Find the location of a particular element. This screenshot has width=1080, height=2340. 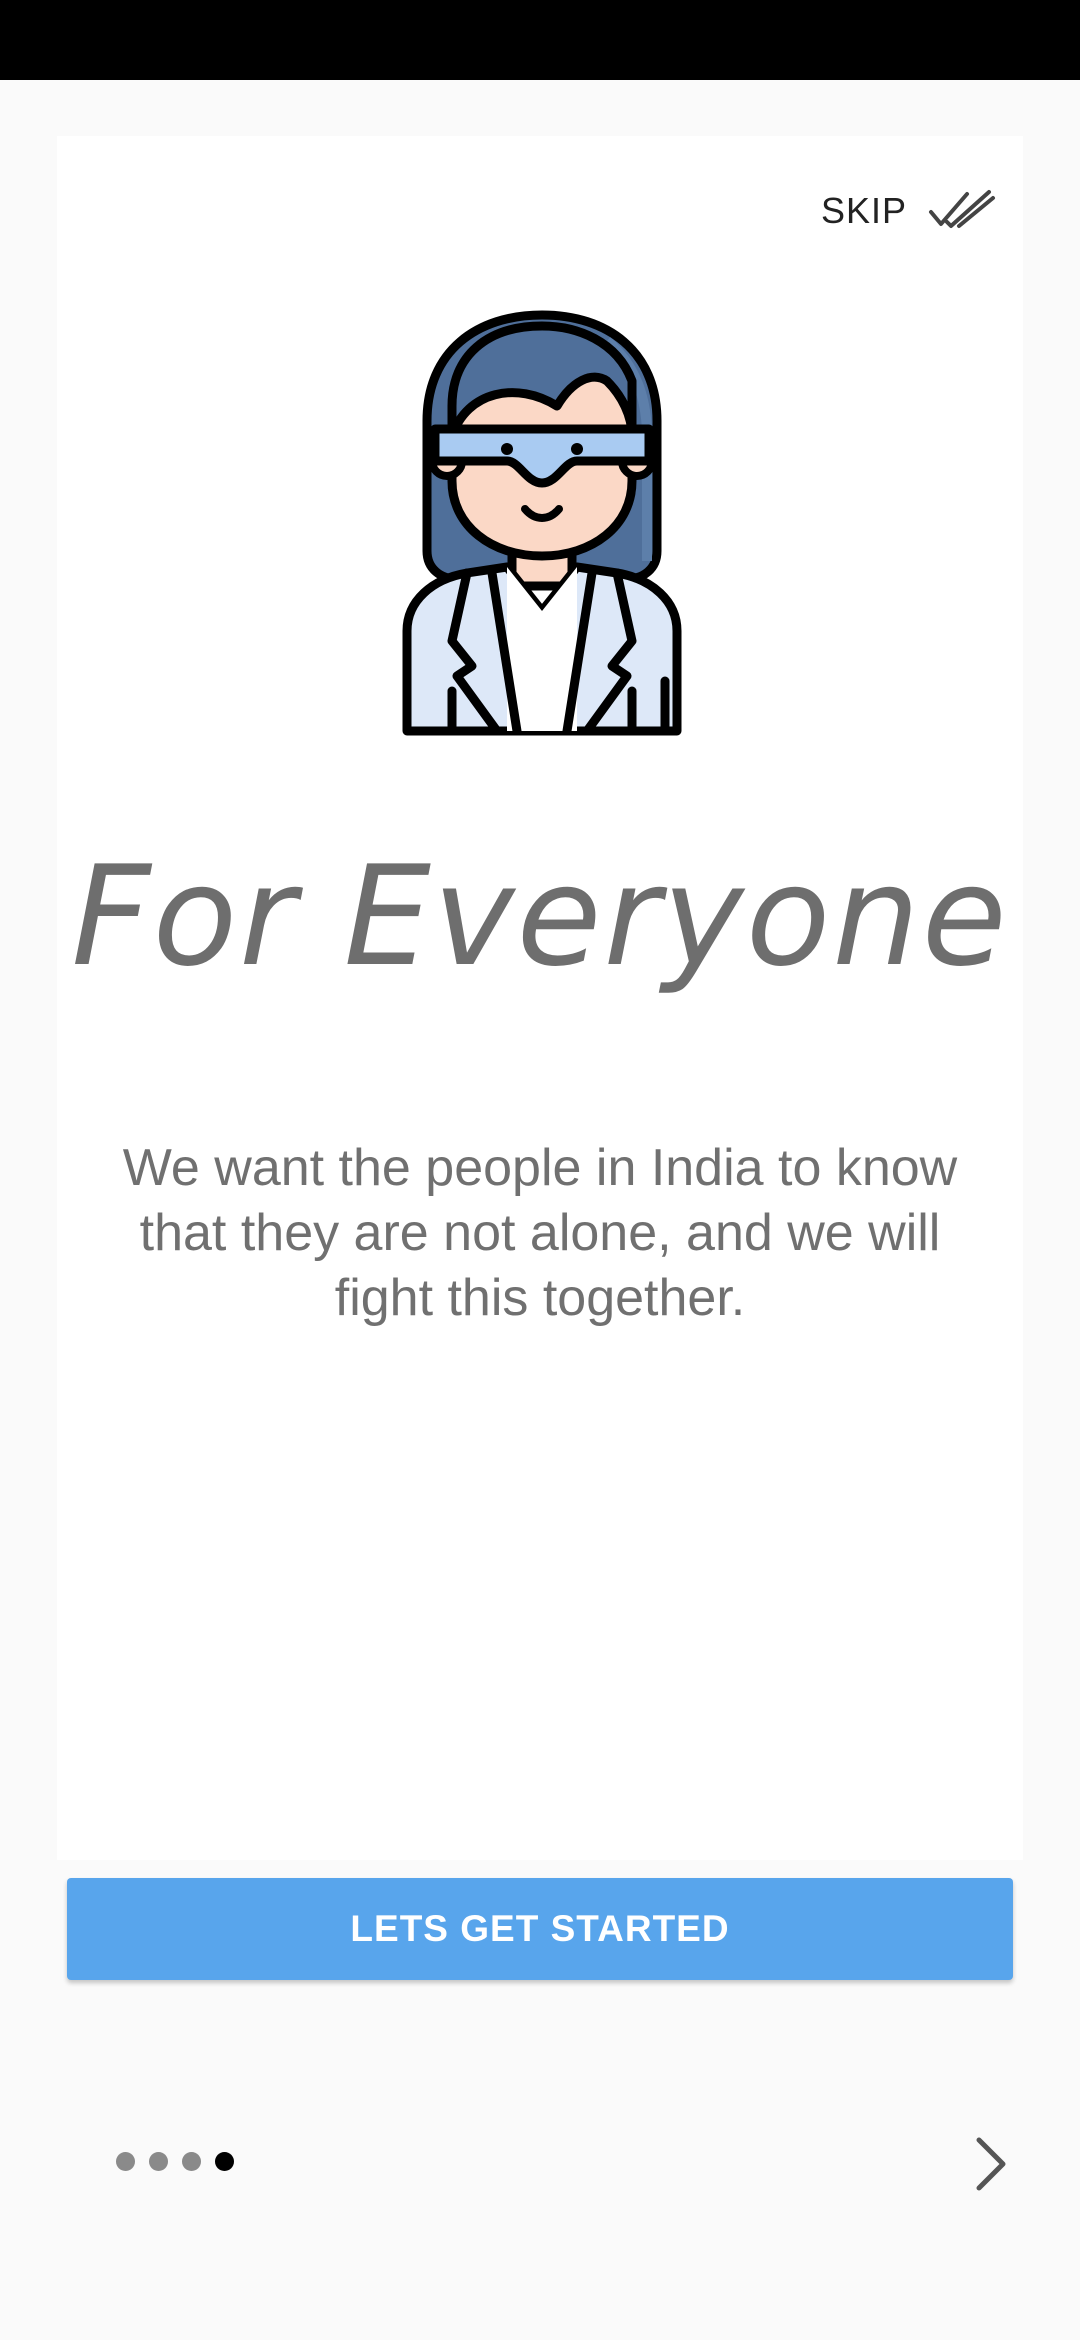

status-bar is located at coordinates (540, 40).